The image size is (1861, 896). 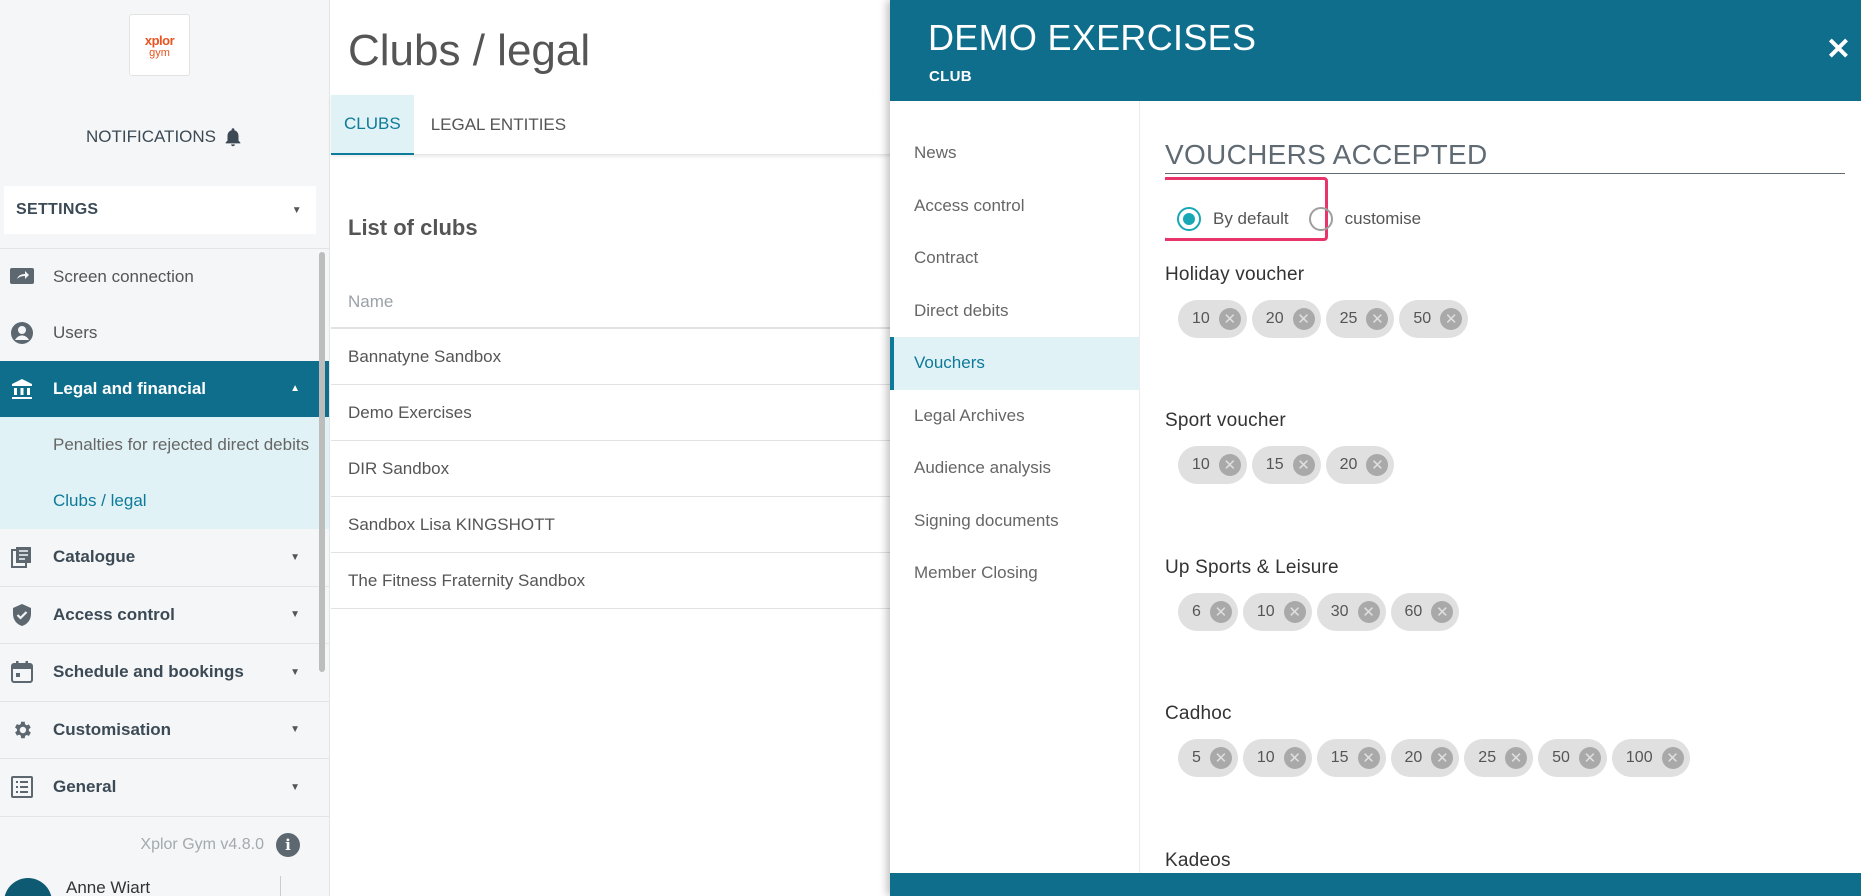 I want to click on radio-customise: customise, so click(x=1365, y=219).